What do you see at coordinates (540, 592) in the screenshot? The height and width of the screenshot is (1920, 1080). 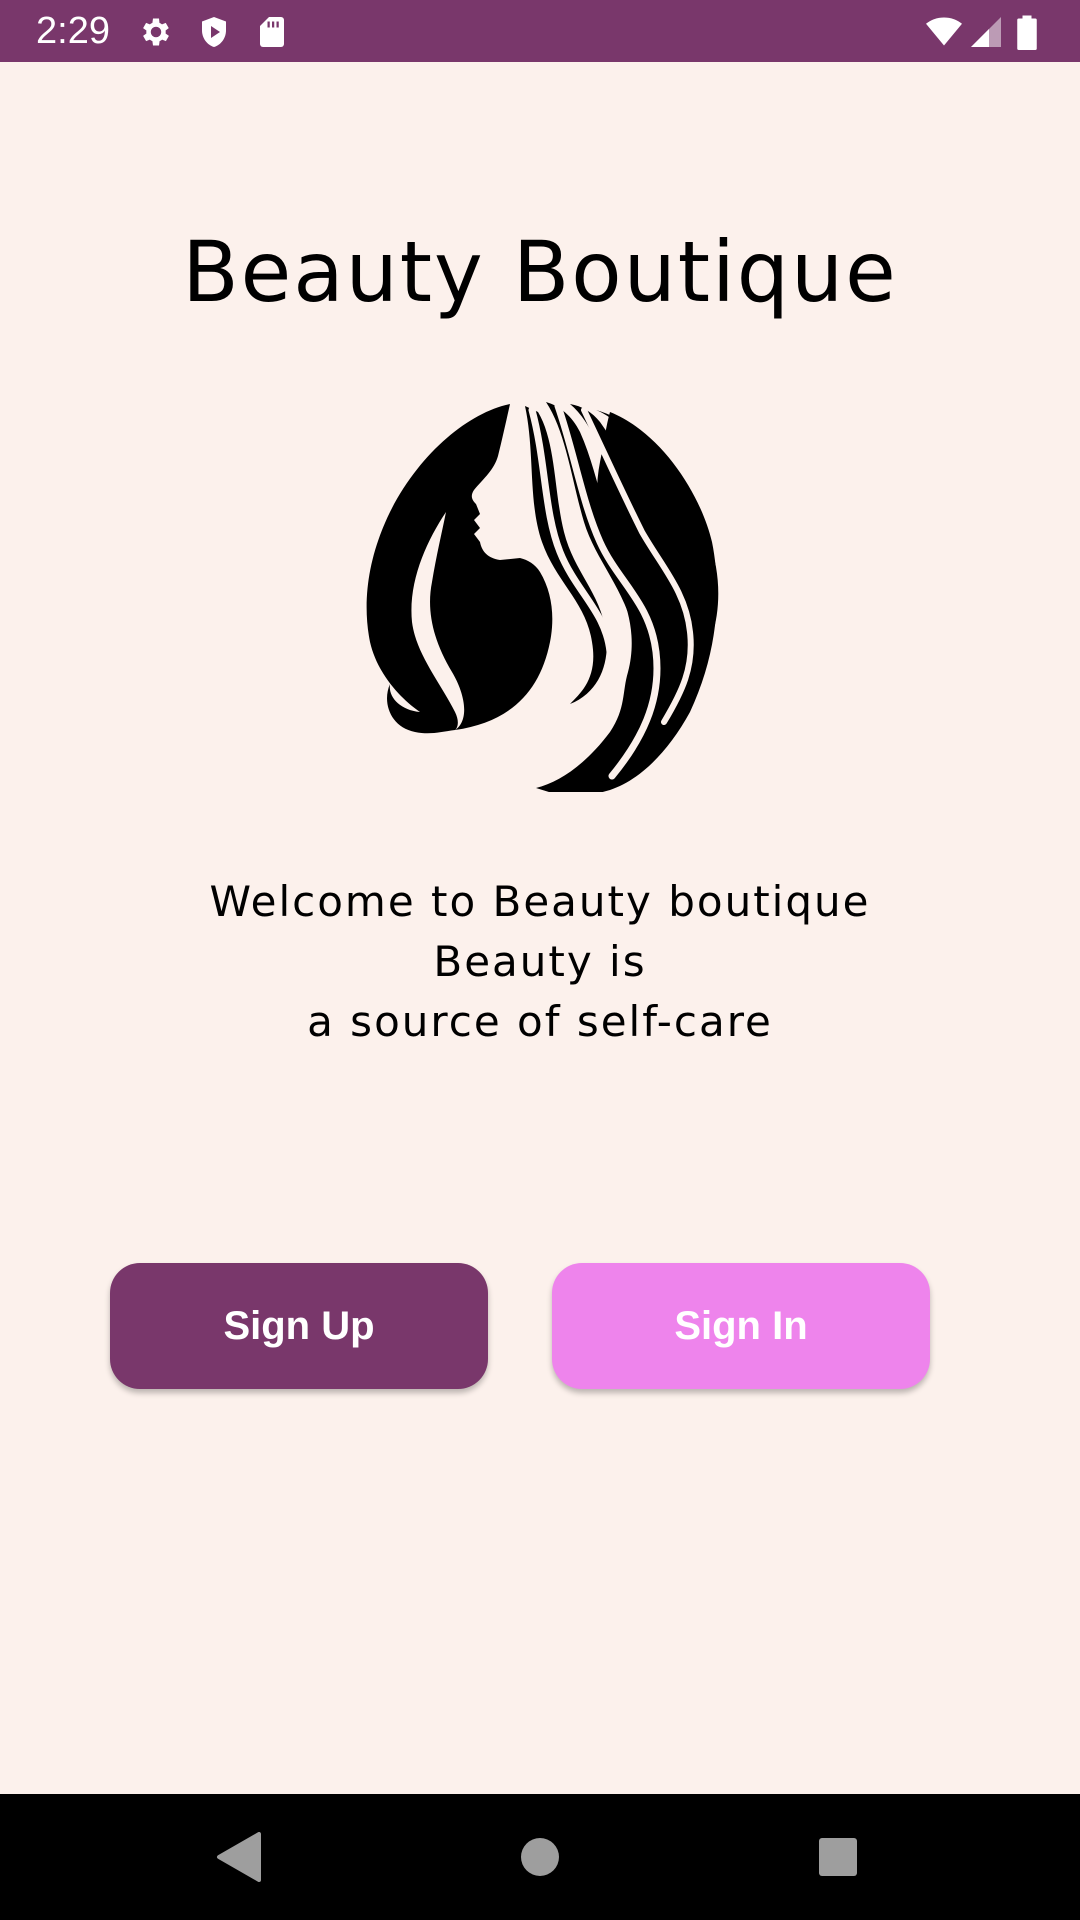 I see `woman-hair-silhouette-logo` at bounding box center [540, 592].